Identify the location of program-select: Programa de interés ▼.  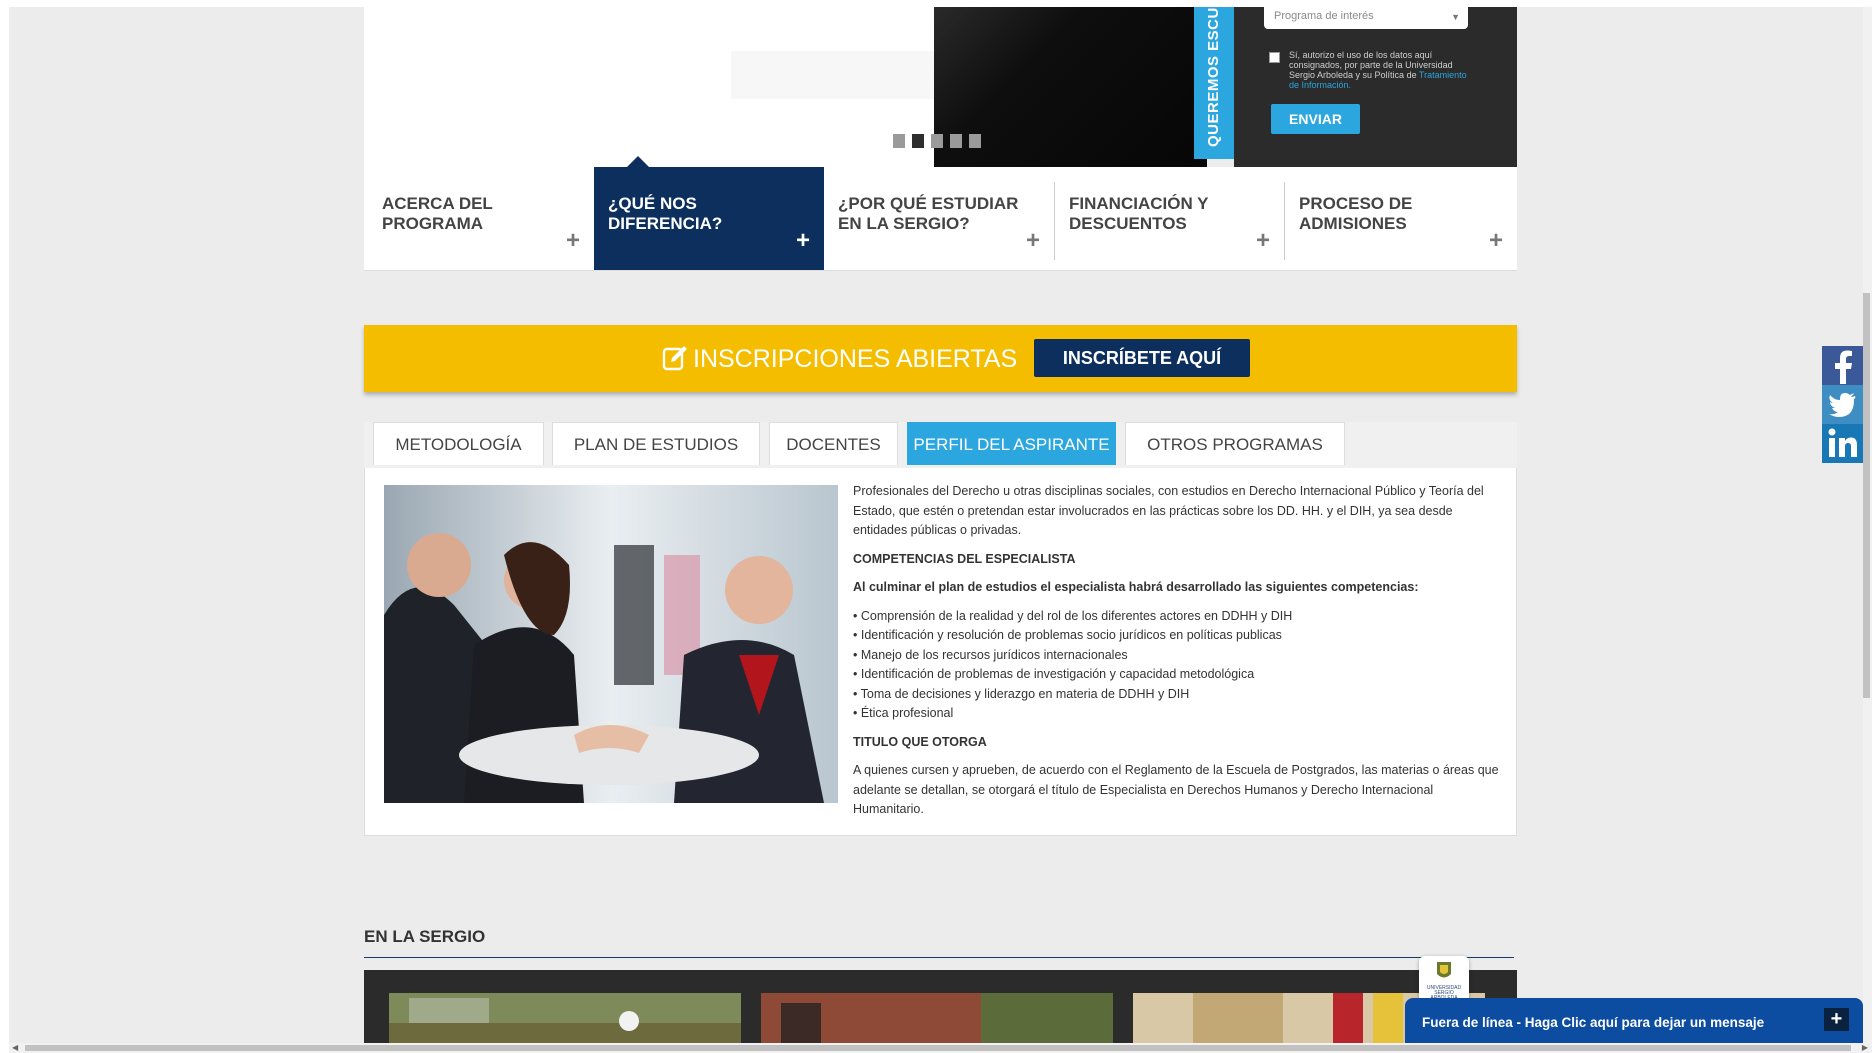
(1366, 18).